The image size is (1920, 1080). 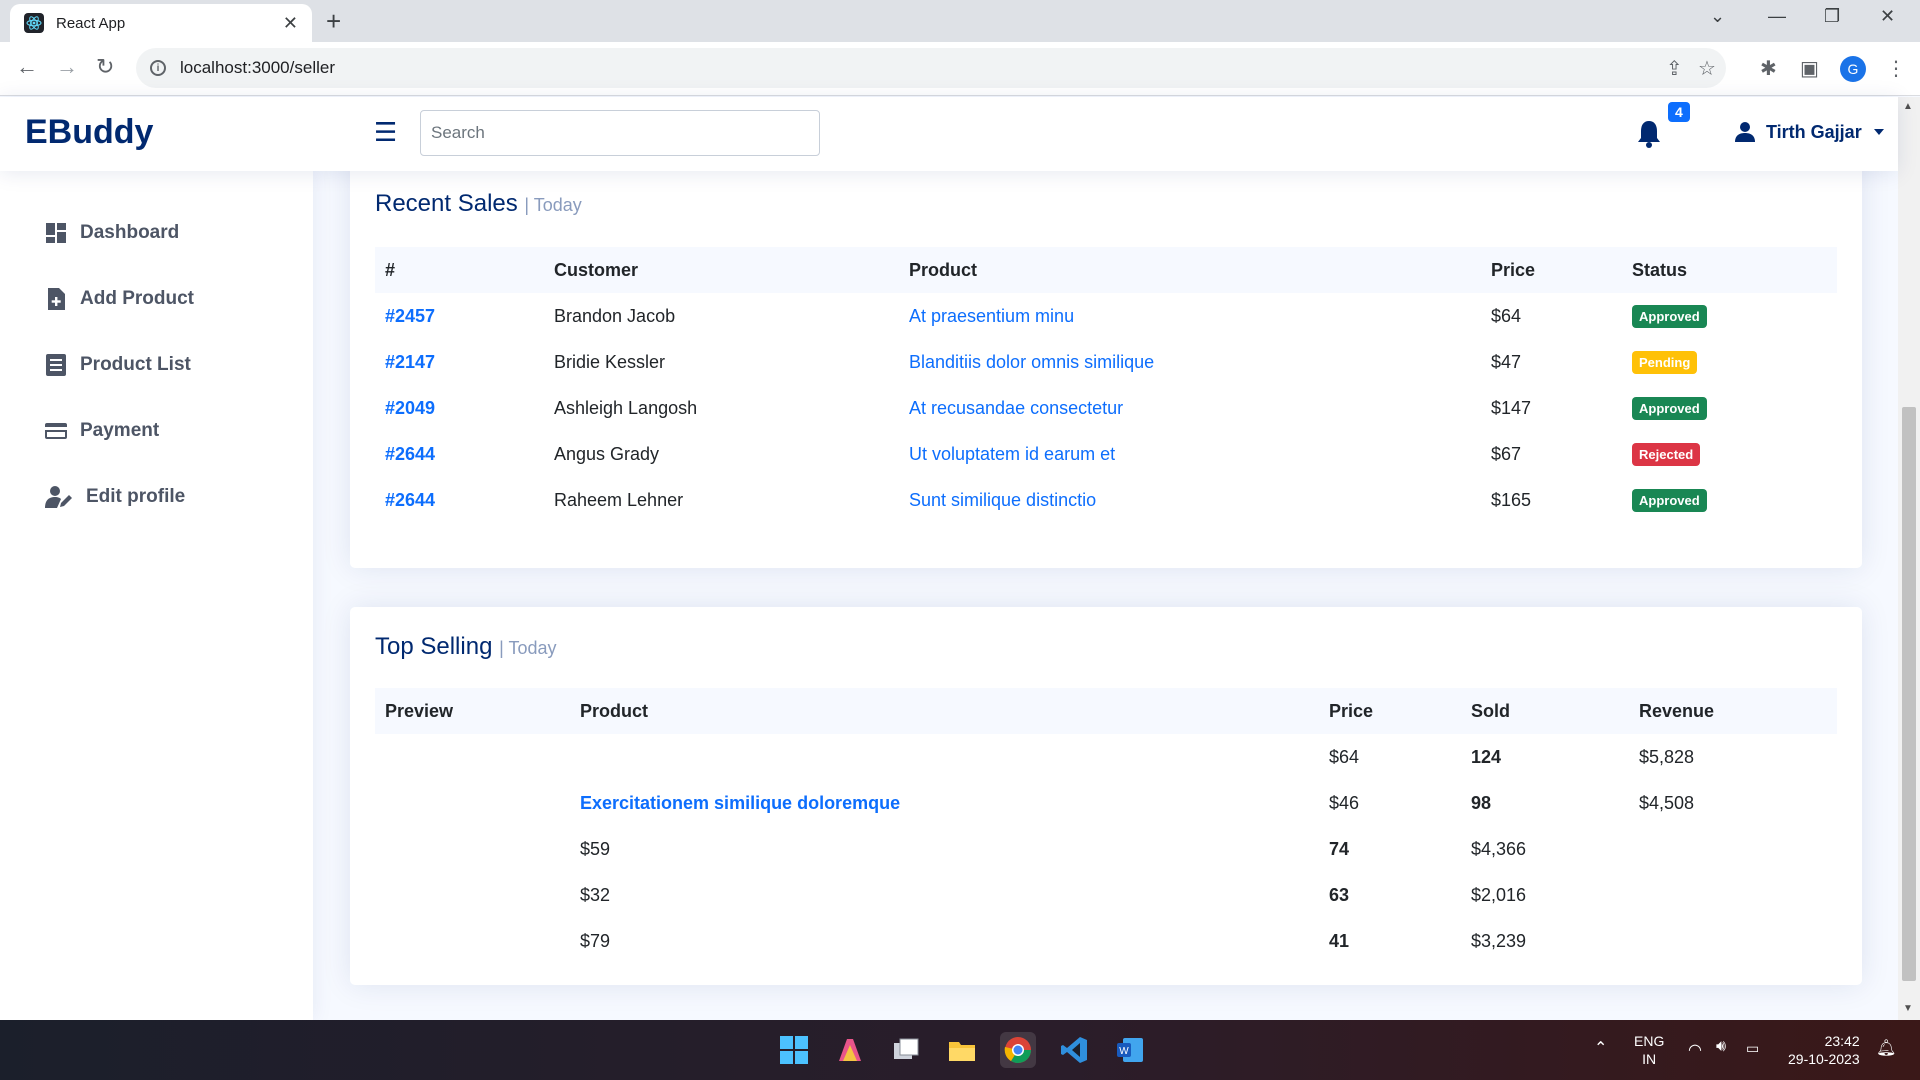 What do you see at coordinates (931, 68) in the screenshot?
I see `address-bar: i localhost:3000/seller ⇪ ☆` at bounding box center [931, 68].